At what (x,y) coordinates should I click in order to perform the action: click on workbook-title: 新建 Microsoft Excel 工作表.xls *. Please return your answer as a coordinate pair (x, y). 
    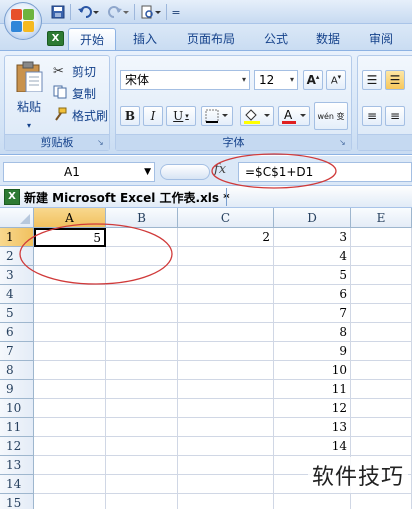
    Looking at the image, I should click on (127, 198).